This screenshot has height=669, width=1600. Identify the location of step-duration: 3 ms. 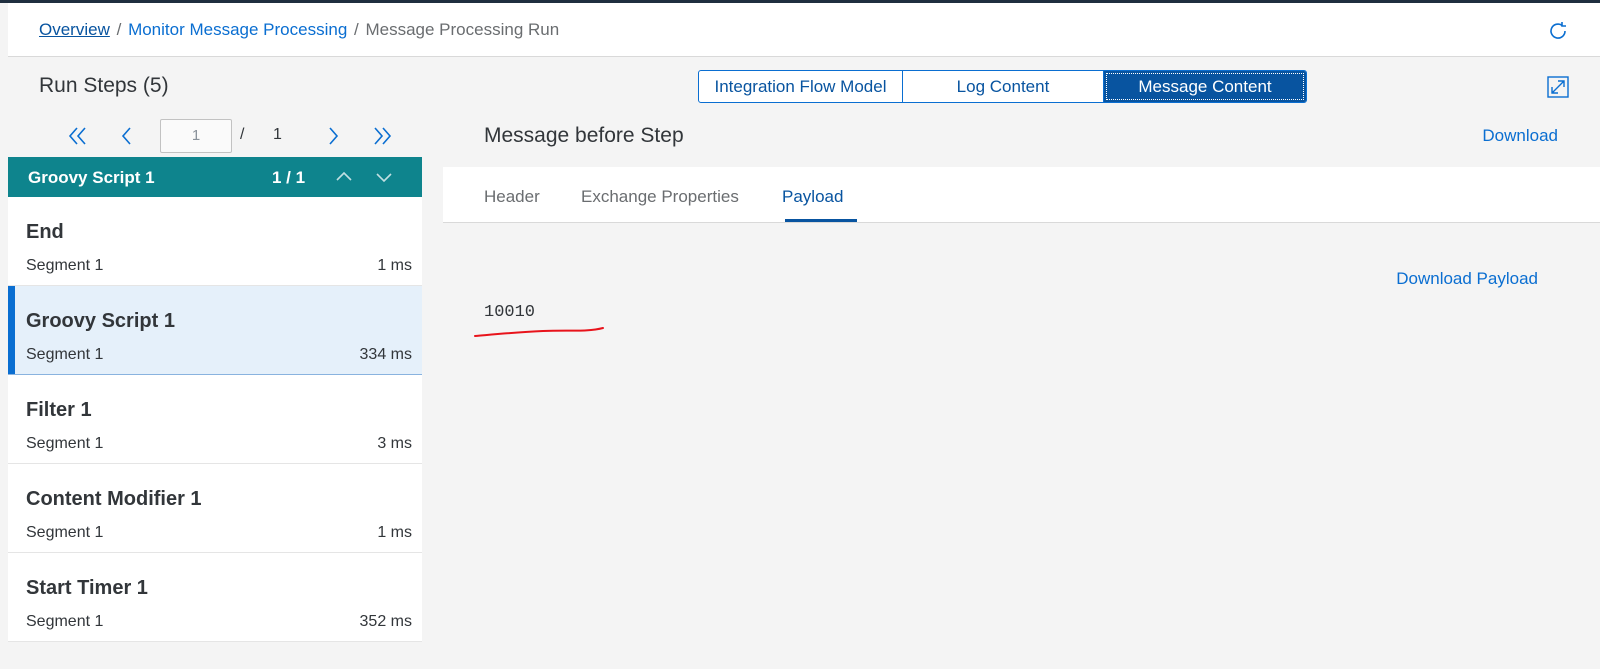
(394, 443).